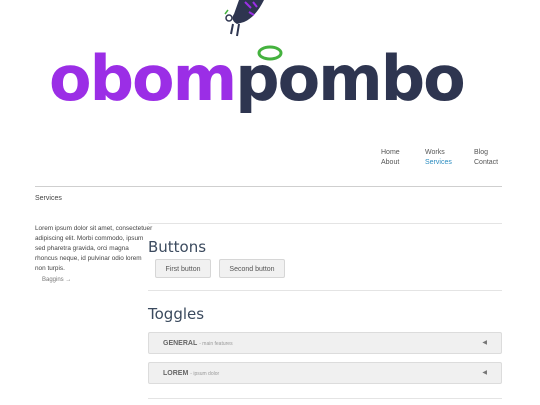 Image resolution: width=540 pixels, height=405 pixels. What do you see at coordinates (244, 18) in the screenshot?
I see `llama-mascot-icon` at bounding box center [244, 18].